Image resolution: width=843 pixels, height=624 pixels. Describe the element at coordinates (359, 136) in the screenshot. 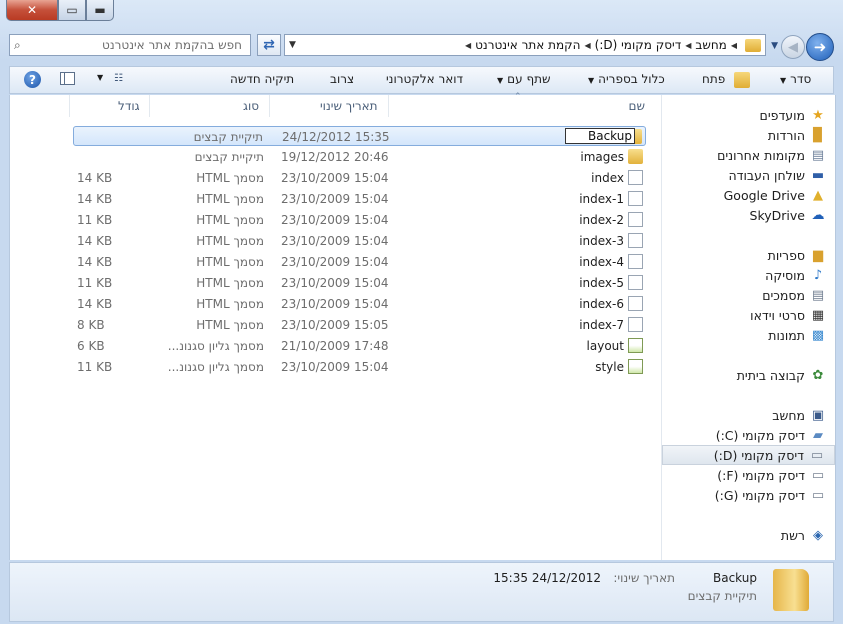

I see `file-row: Backup 24/12/2012 15:35 תיקיית קבצים` at that location.